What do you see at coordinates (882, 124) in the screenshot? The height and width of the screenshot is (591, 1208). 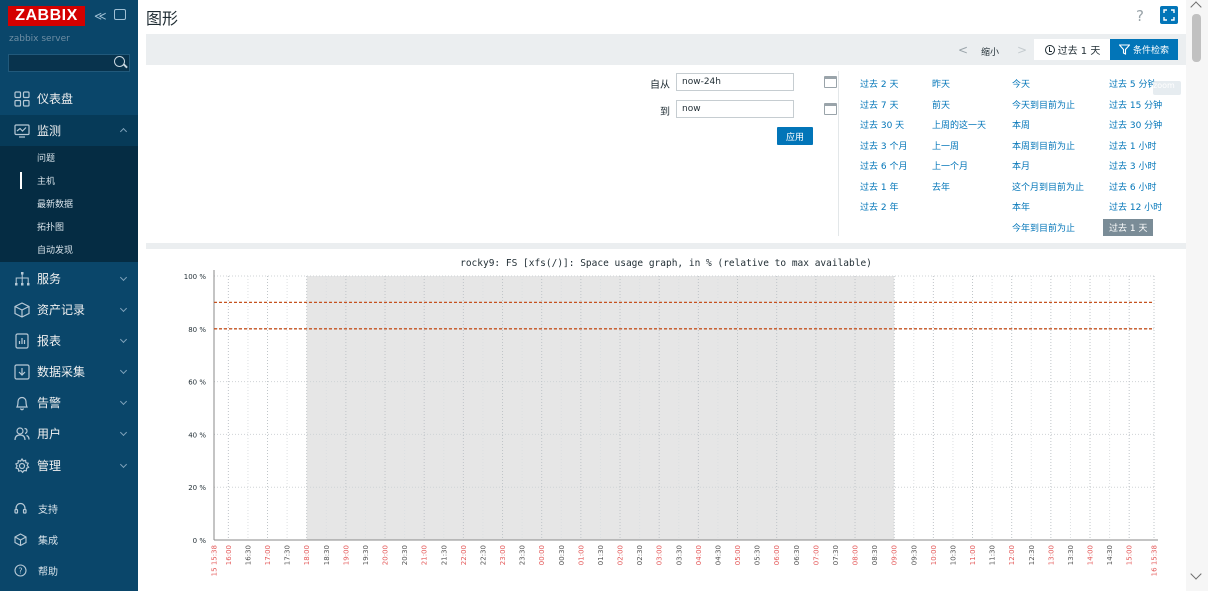 I see `quick-range-link: 过去 30 天` at bounding box center [882, 124].